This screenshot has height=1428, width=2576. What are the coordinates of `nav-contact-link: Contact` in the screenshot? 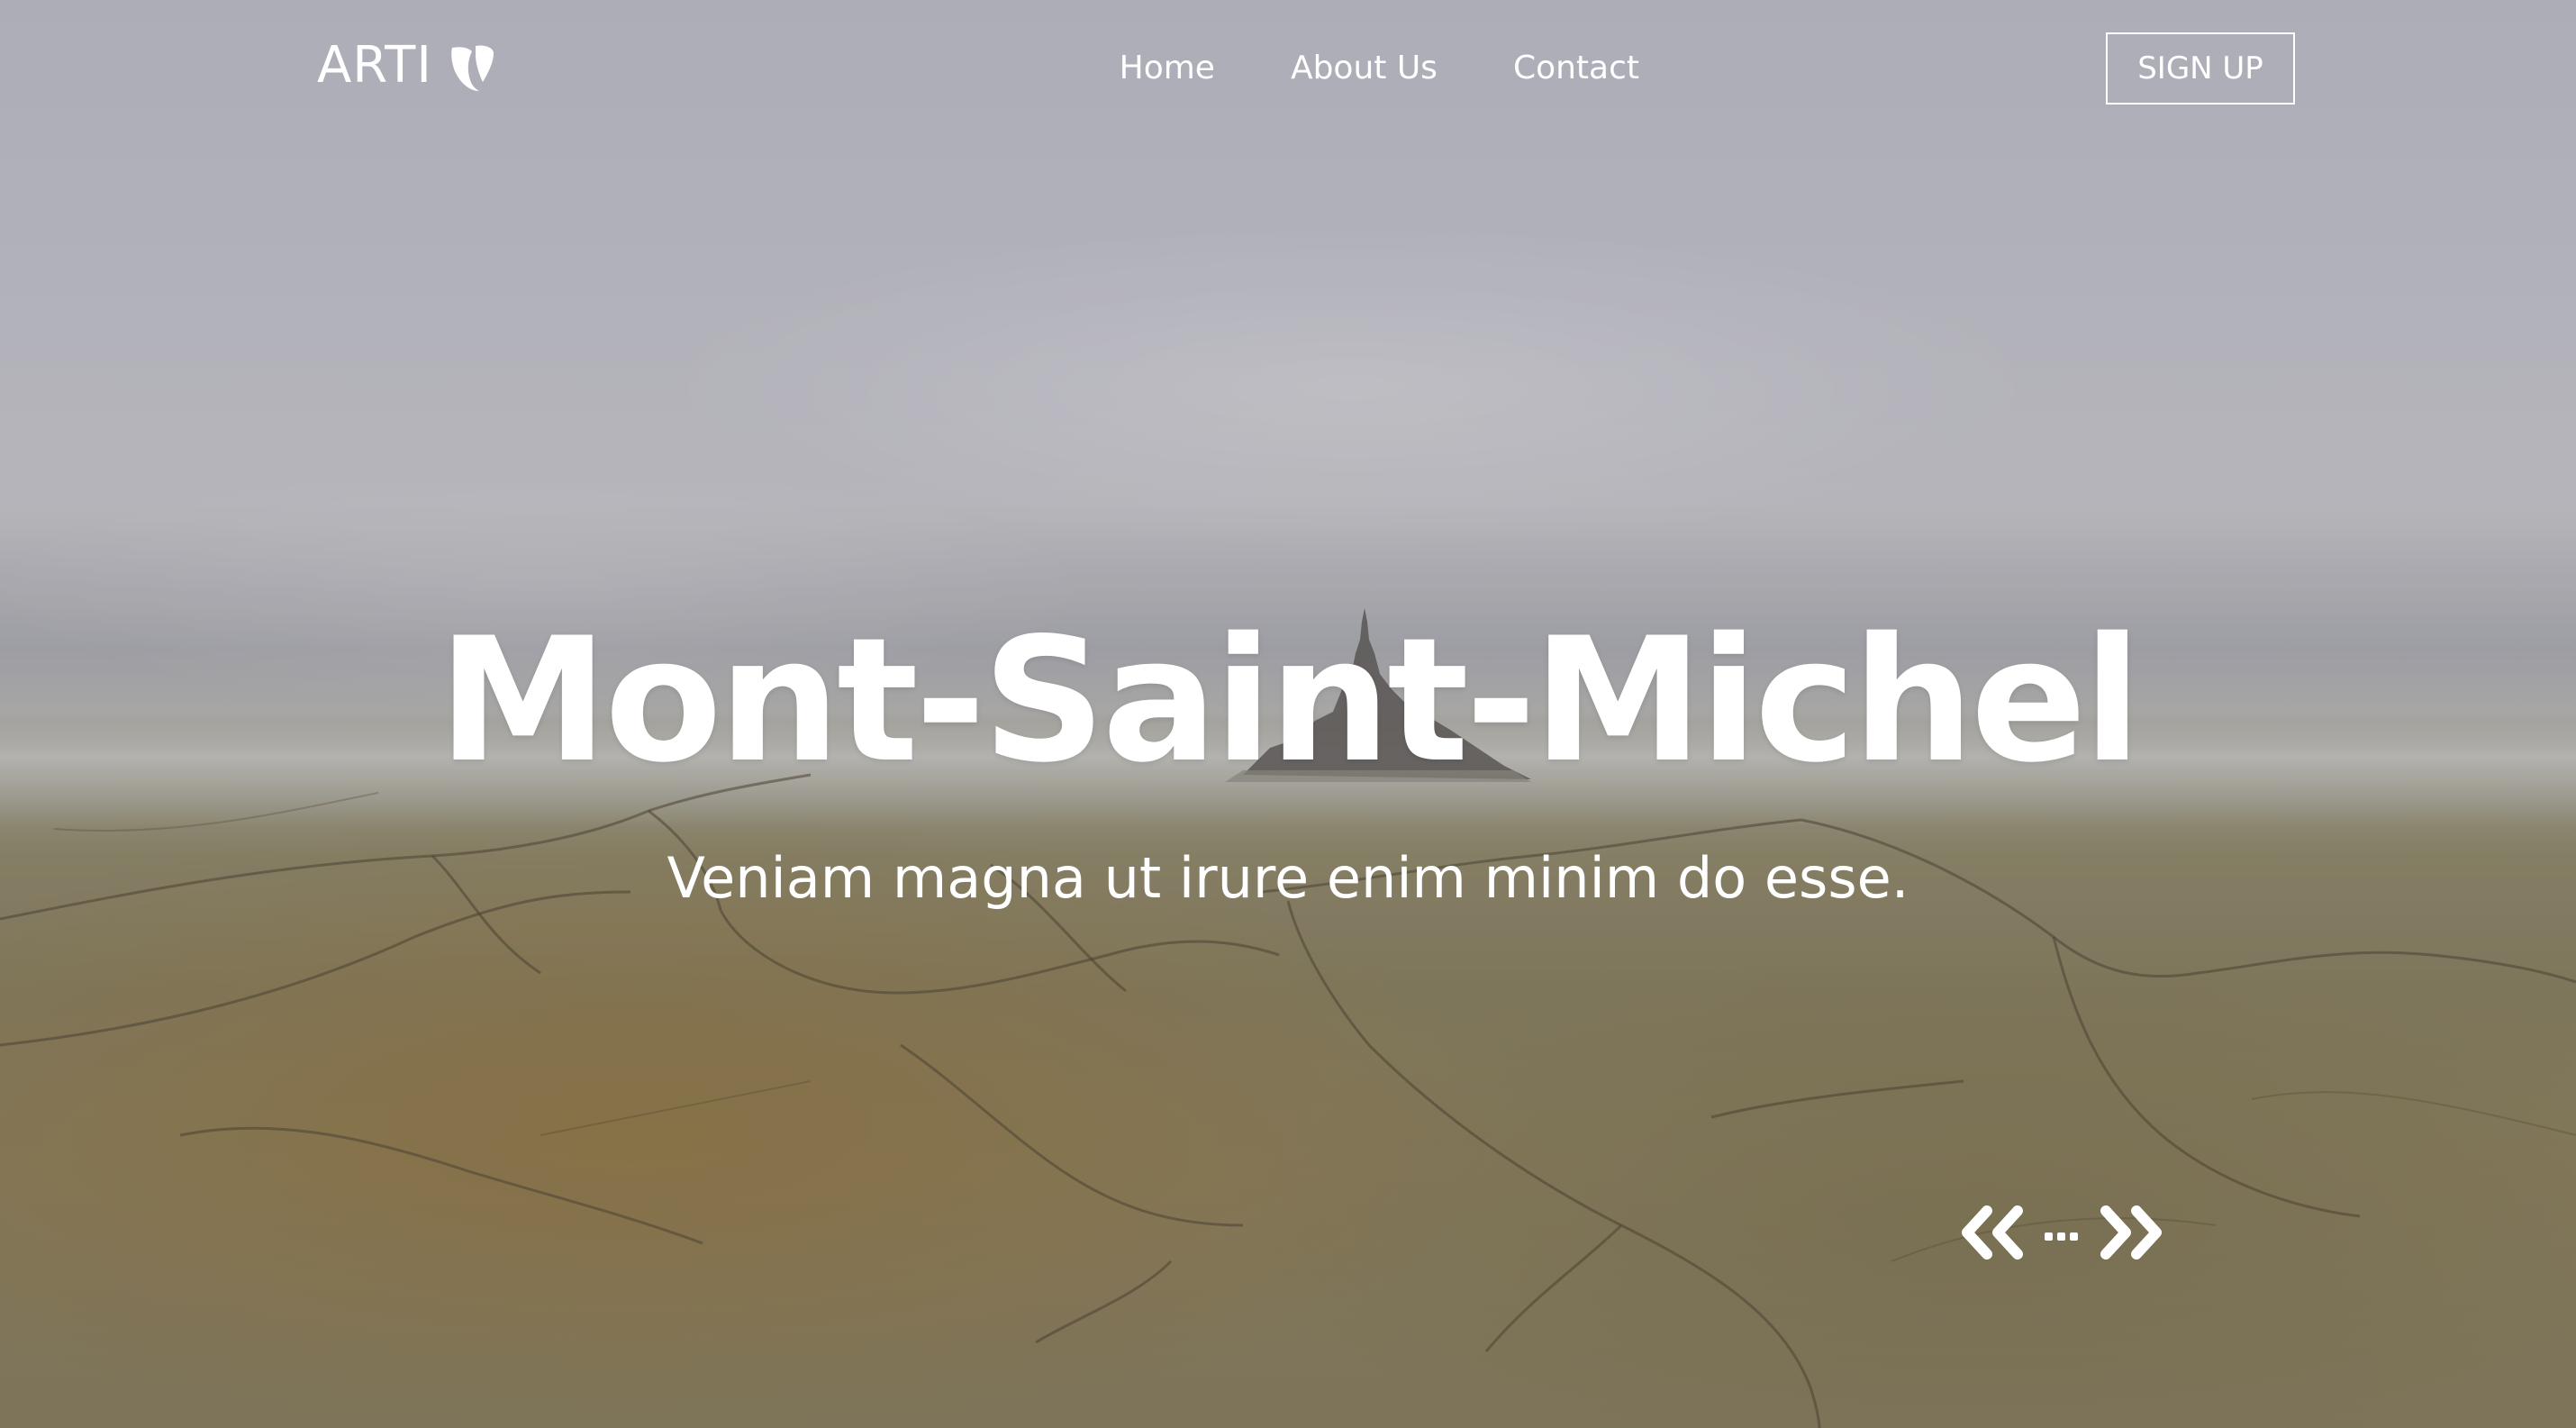 It's located at (1576, 68).